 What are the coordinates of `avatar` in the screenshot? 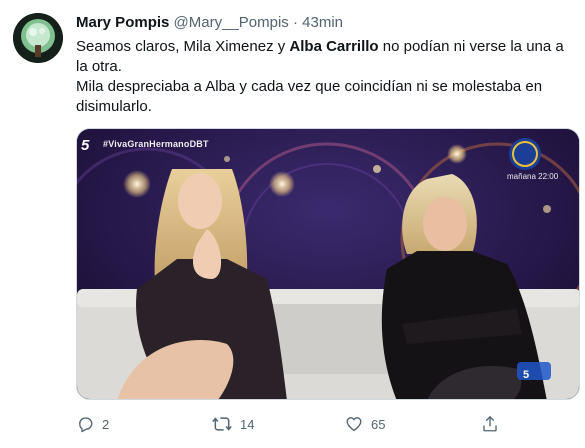 It's located at (38, 38).